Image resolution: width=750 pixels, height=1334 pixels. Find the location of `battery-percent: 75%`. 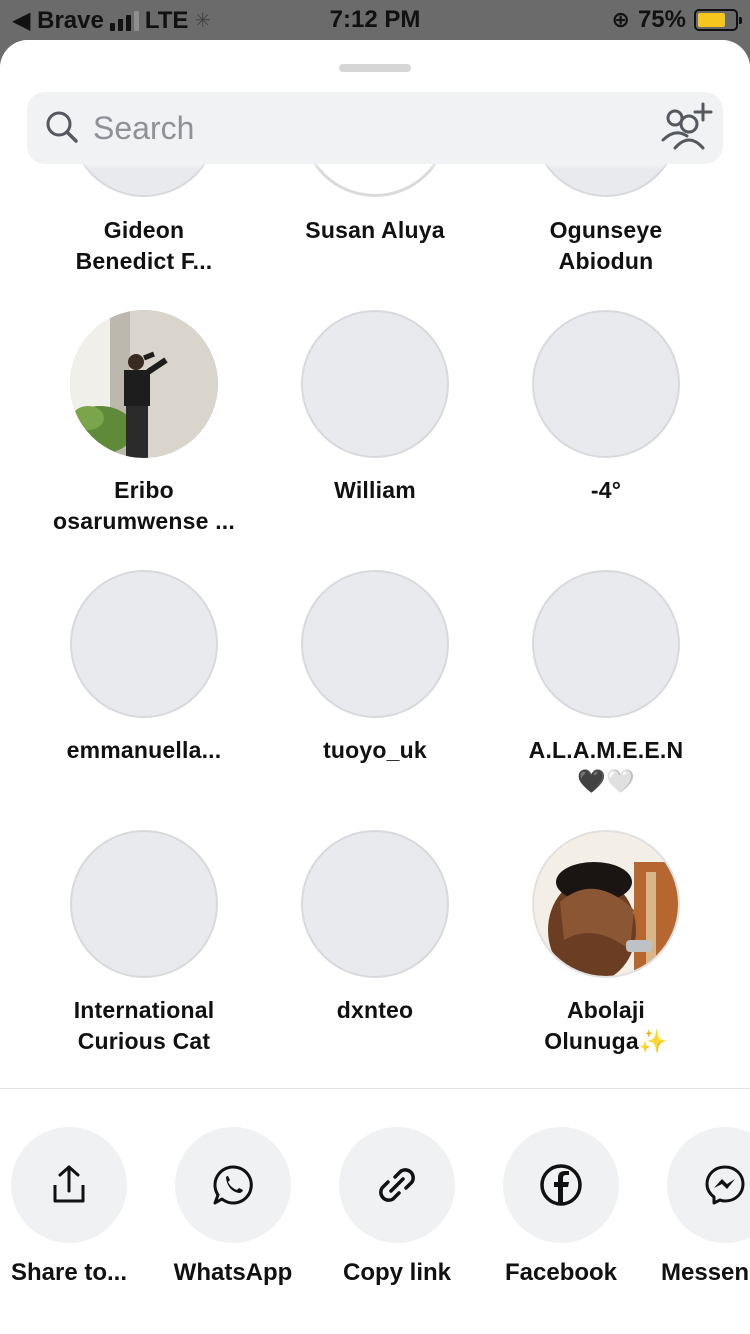

battery-percent: 75% is located at coordinates (661, 19).